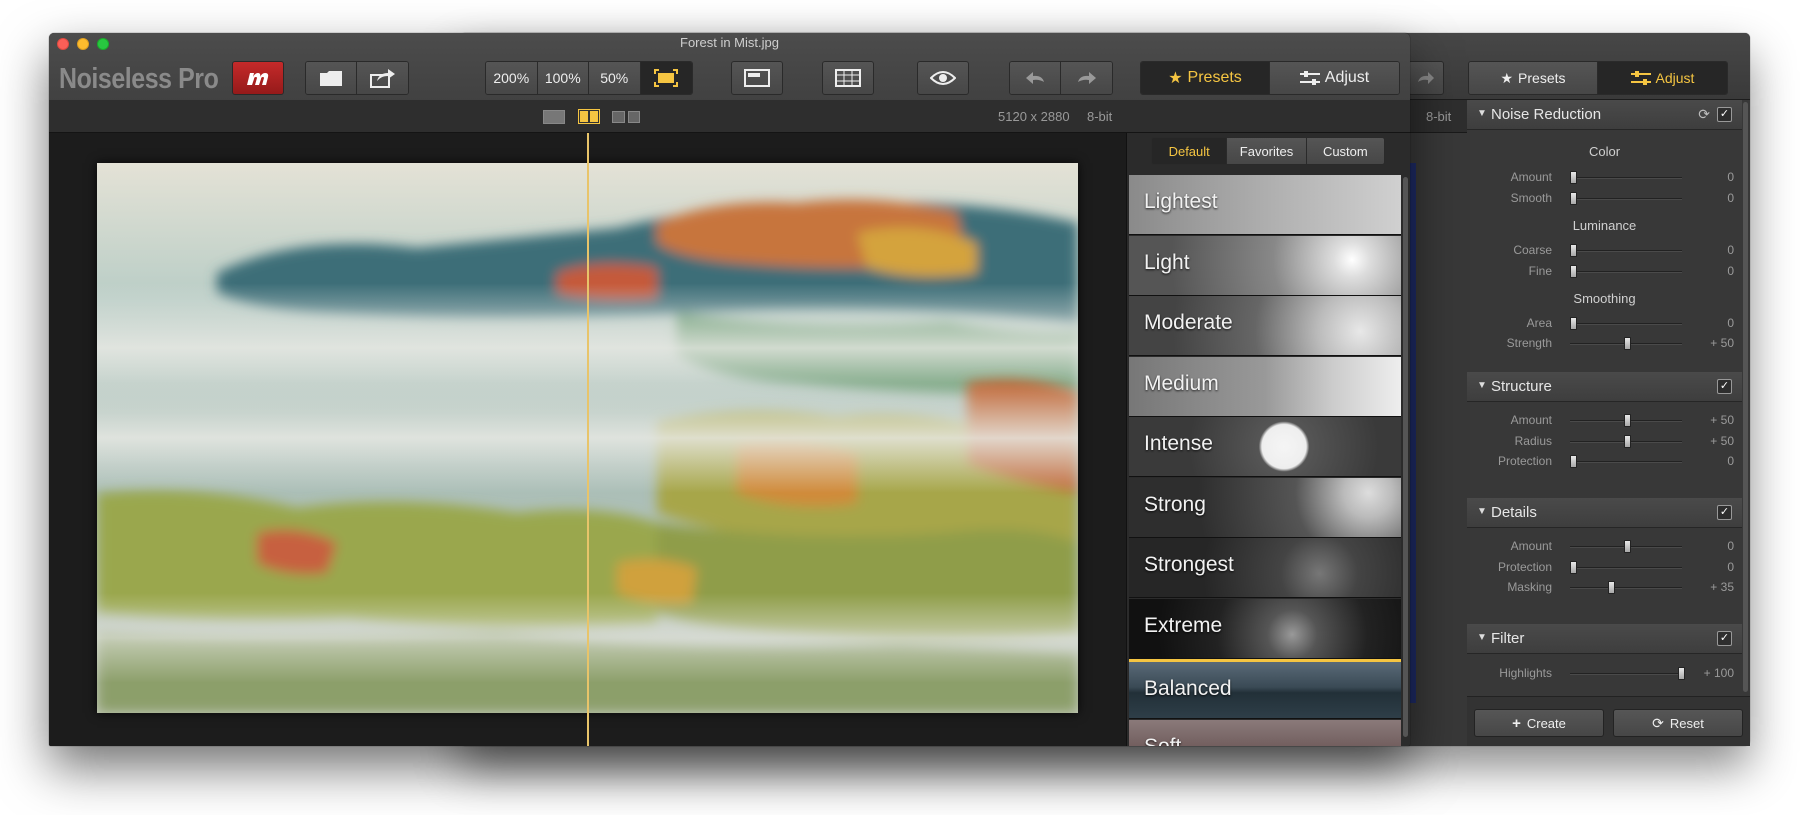 This screenshot has height=815, width=1800. What do you see at coordinates (1265, 326) in the screenshot?
I see `preset-moderate: Moderate` at bounding box center [1265, 326].